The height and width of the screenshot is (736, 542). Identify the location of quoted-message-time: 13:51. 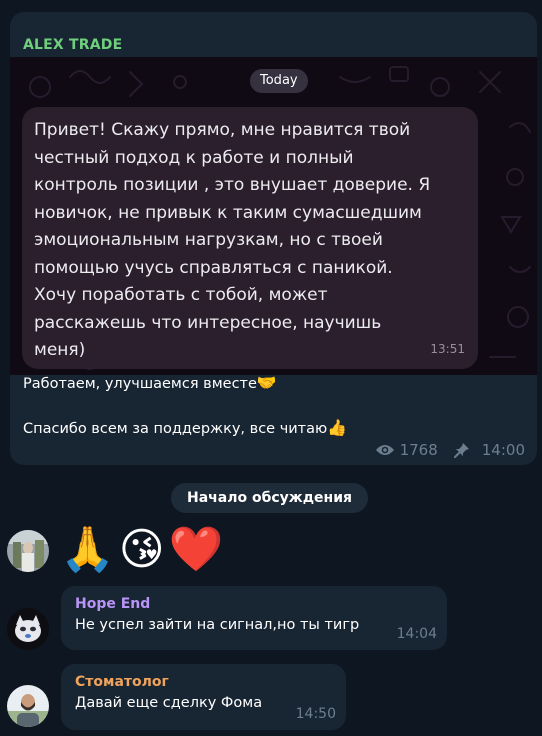
(447, 349).